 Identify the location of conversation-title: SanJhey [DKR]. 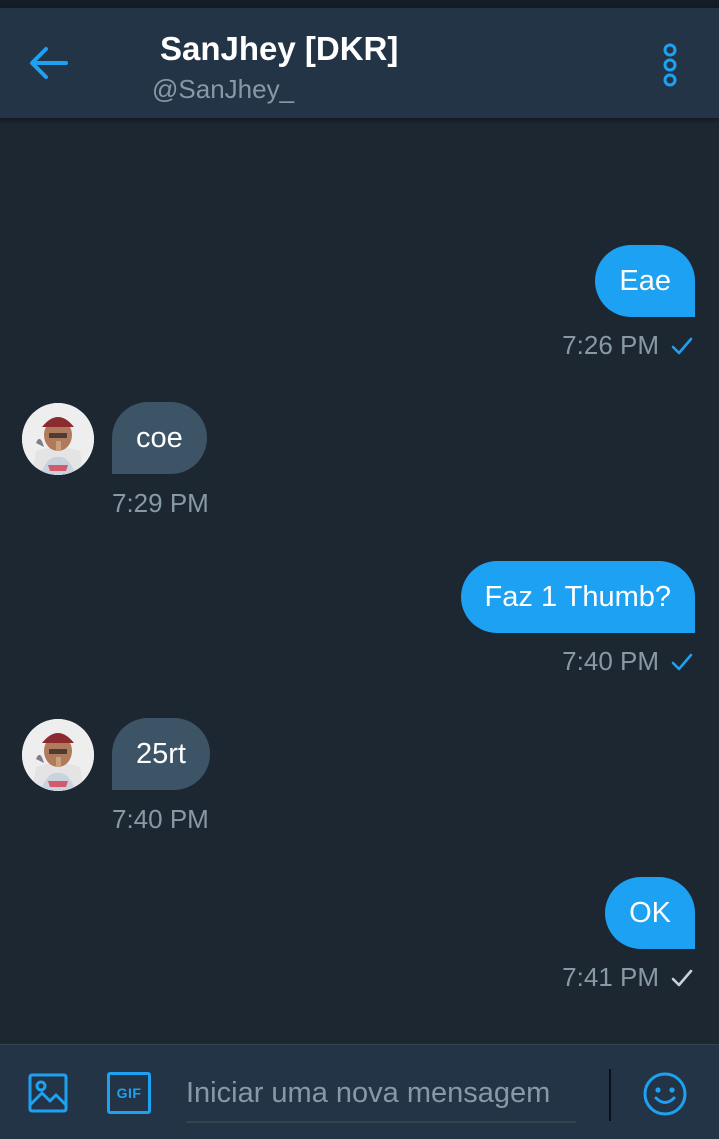
(279, 49).